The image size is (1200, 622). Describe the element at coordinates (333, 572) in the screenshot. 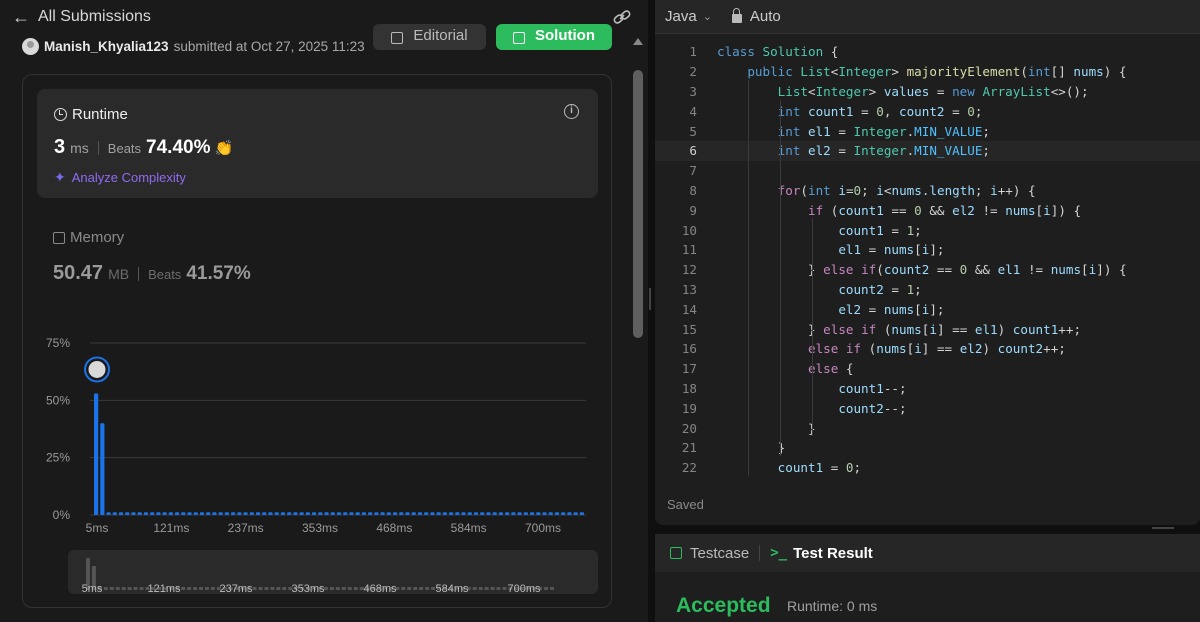

I see `chart-range-selector: 5ms 121ms 237ms 353ms 468ms 584ms 700ms` at that location.